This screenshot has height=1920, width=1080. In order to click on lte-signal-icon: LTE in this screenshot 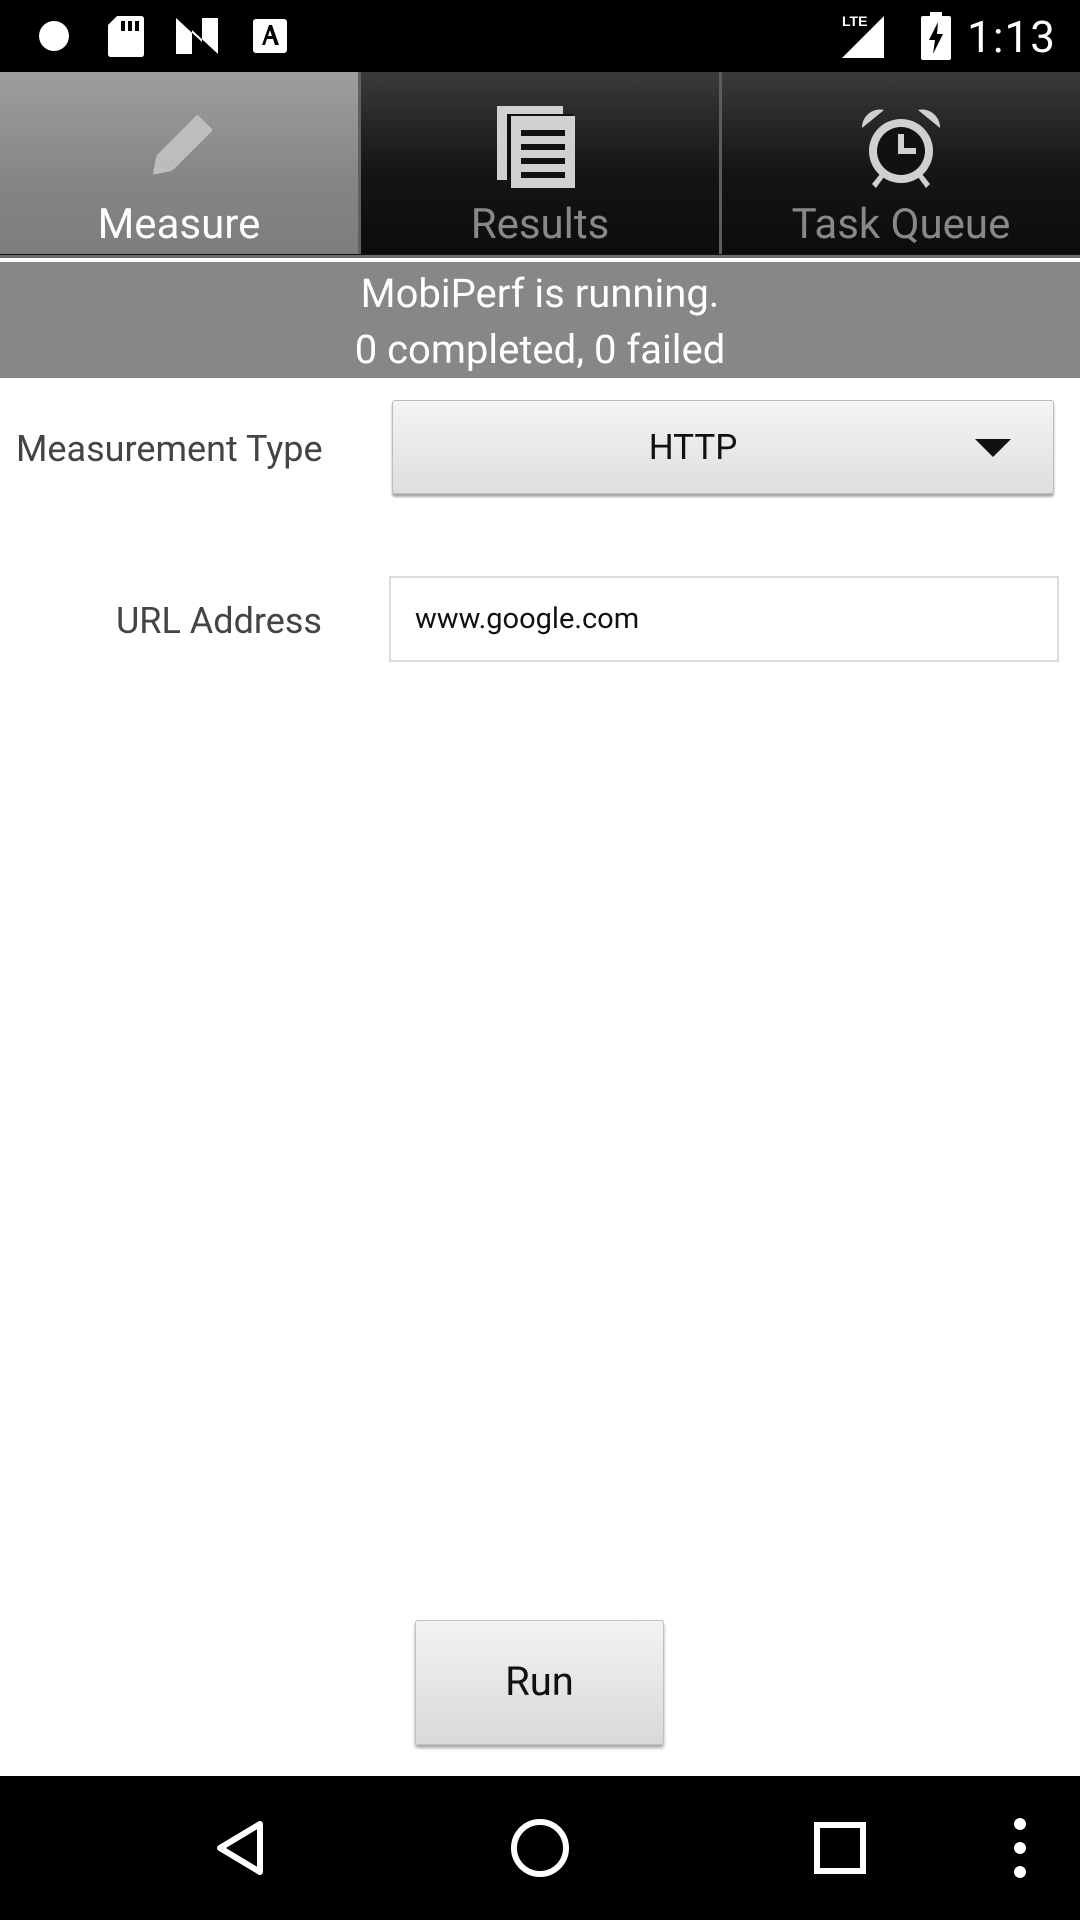, I will do `click(863, 36)`.